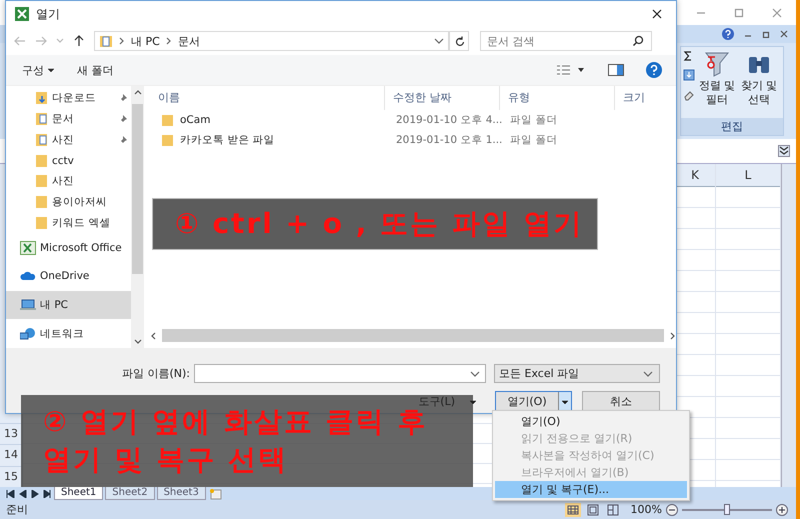  What do you see at coordinates (380, 224) in the screenshot?
I see `annotation-text: ① ctrl + o , 또는 파일 열기` at bounding box center [380, 224].